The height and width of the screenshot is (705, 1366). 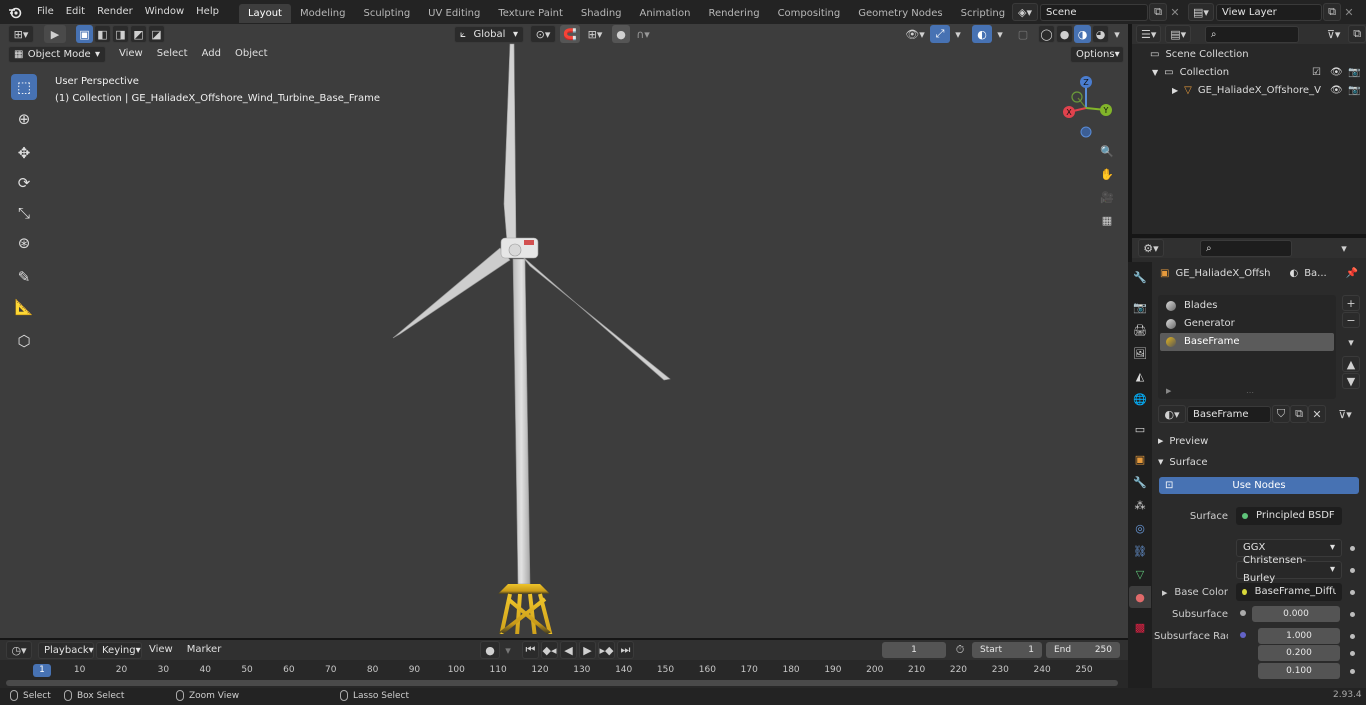 What do you see at coordinates (1140, 528) in the screenshot?
I see `physics-tab-icon: ◎` at bounding box center [1140, 528].